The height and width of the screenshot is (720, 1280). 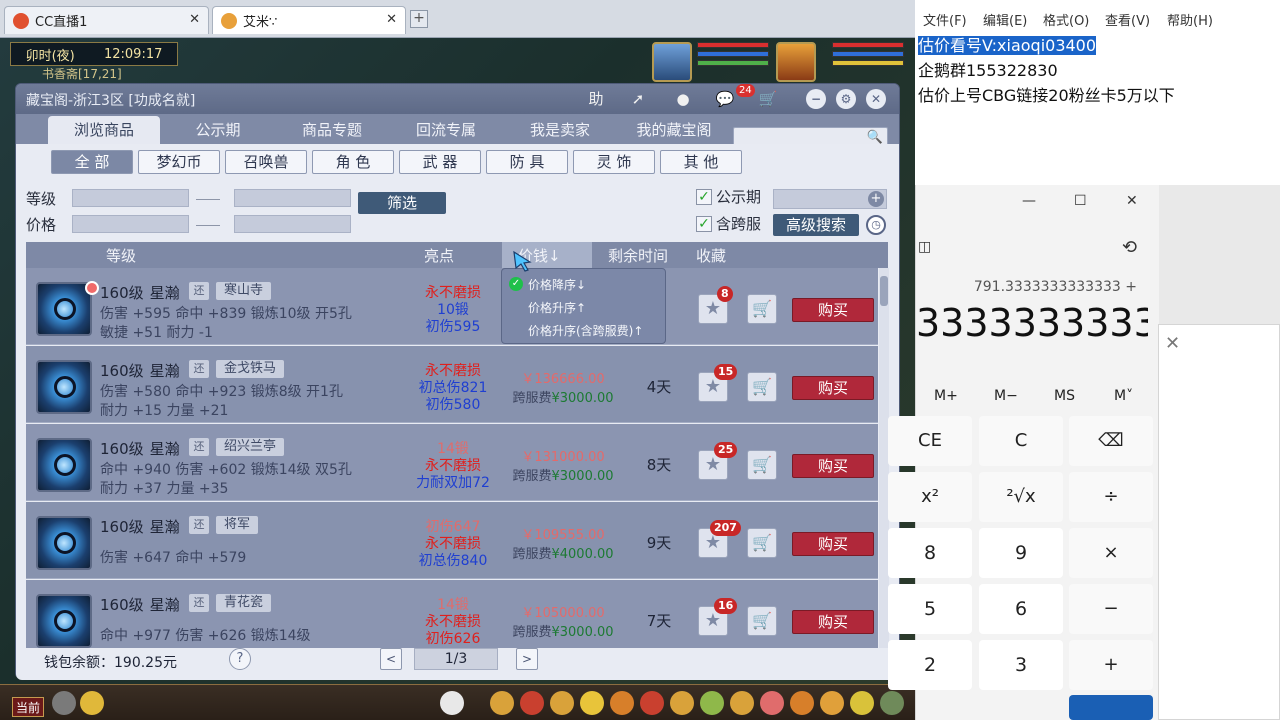 What do you see at coordinates (402, 203) in the screenshot?
I see `filter-button: 筛选` at bounding box center [402, 203].